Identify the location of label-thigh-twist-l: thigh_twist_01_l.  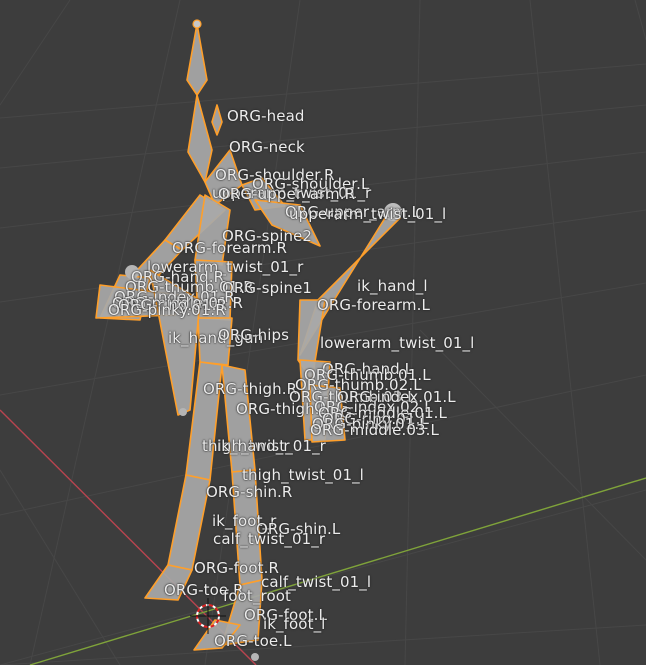
(303, 475).